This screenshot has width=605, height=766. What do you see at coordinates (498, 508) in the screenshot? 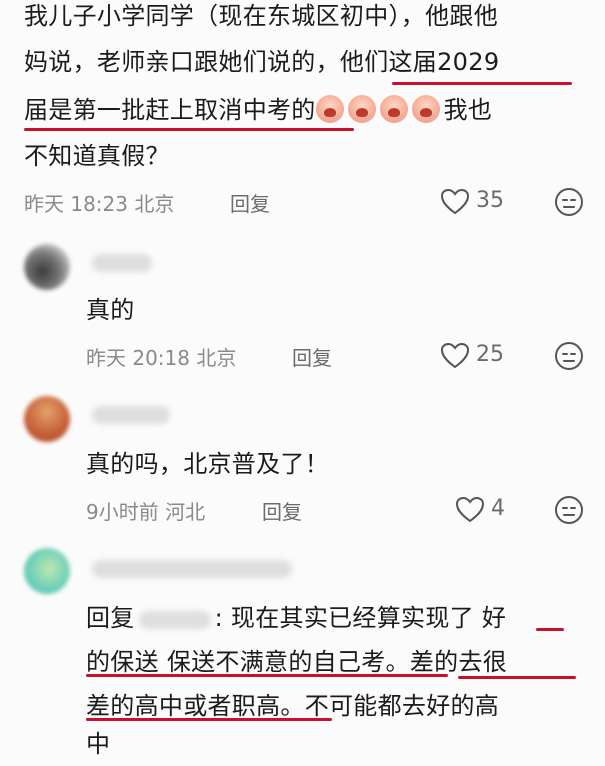
I see `like-count: 4` at bounding box center [498, 508].